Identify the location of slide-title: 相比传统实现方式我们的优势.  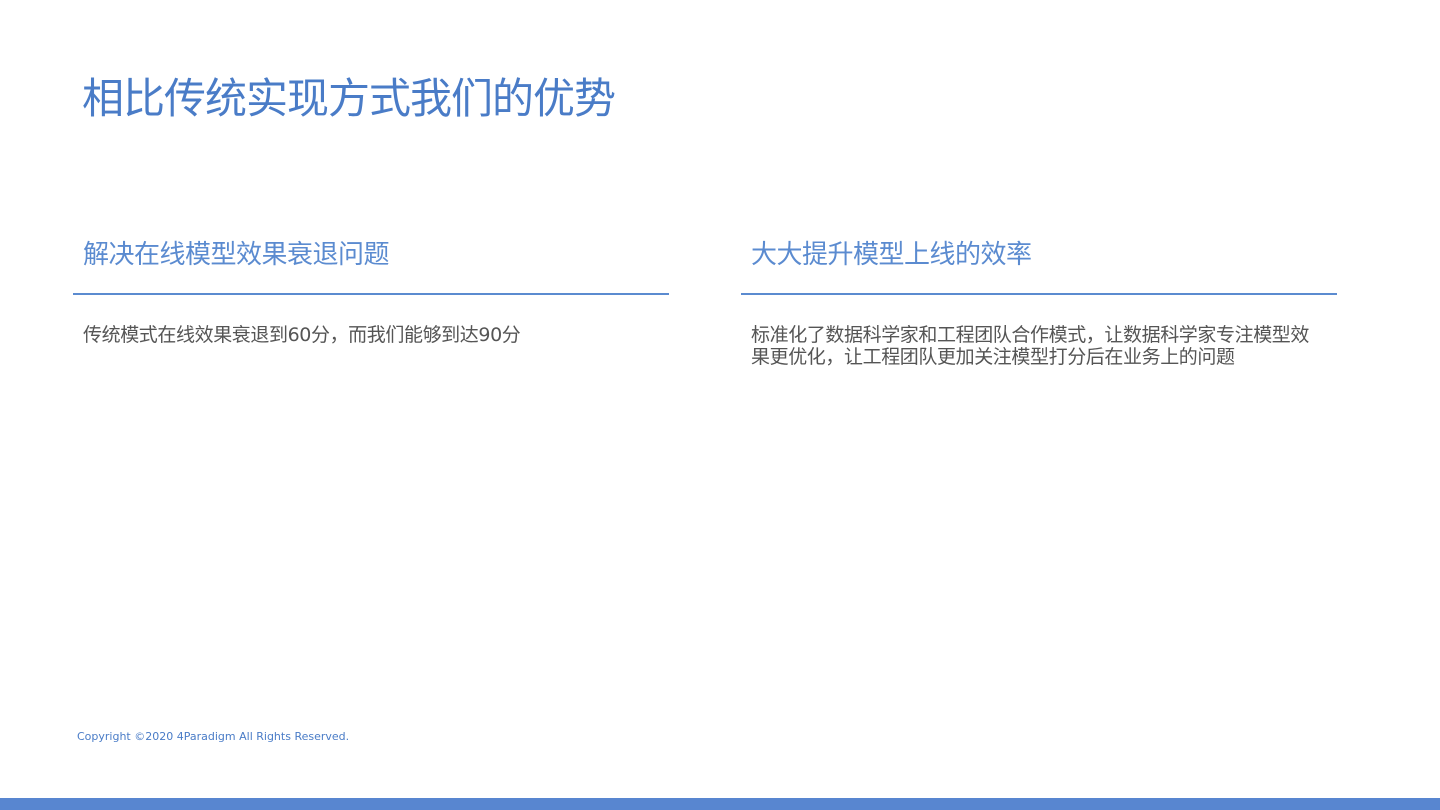
(349, 98).